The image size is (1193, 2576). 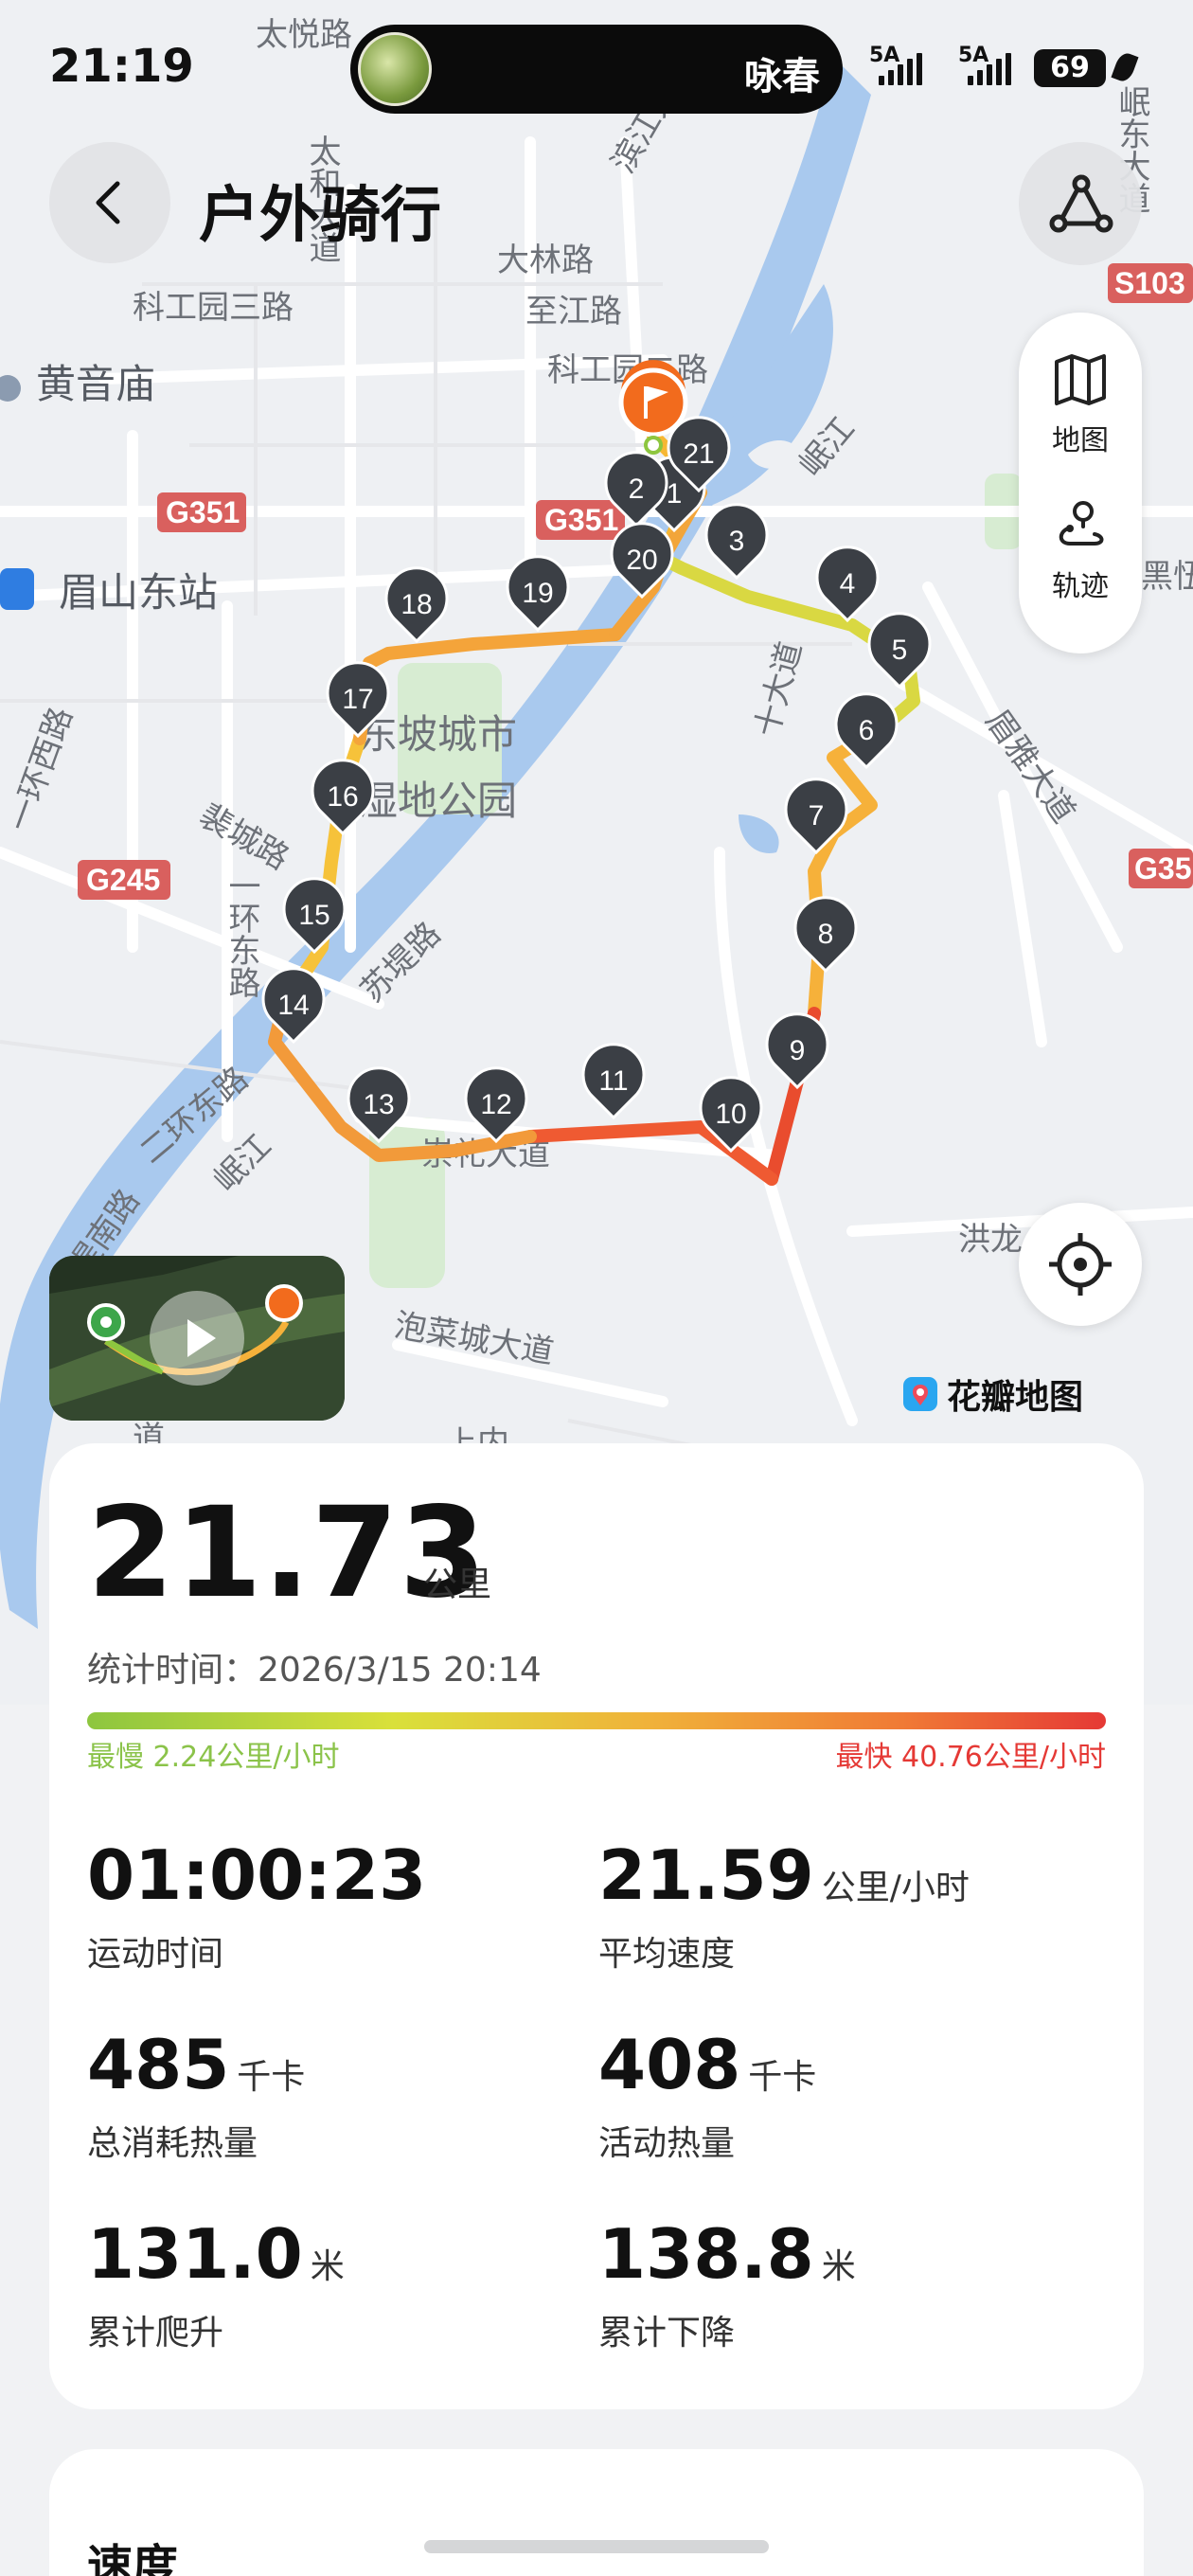 What do you see at coordinates (293, 1006) in the screenshot?
I see `km-marker-label: 14` at bounding box center [293, 1006].